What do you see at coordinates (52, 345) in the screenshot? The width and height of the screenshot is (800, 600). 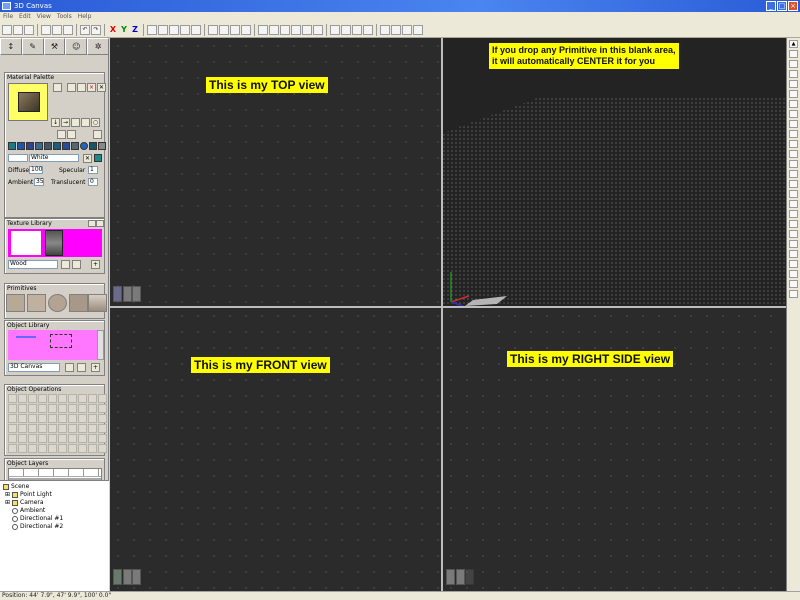 I see `object-thumbnails` at bounding box center [52, 345].